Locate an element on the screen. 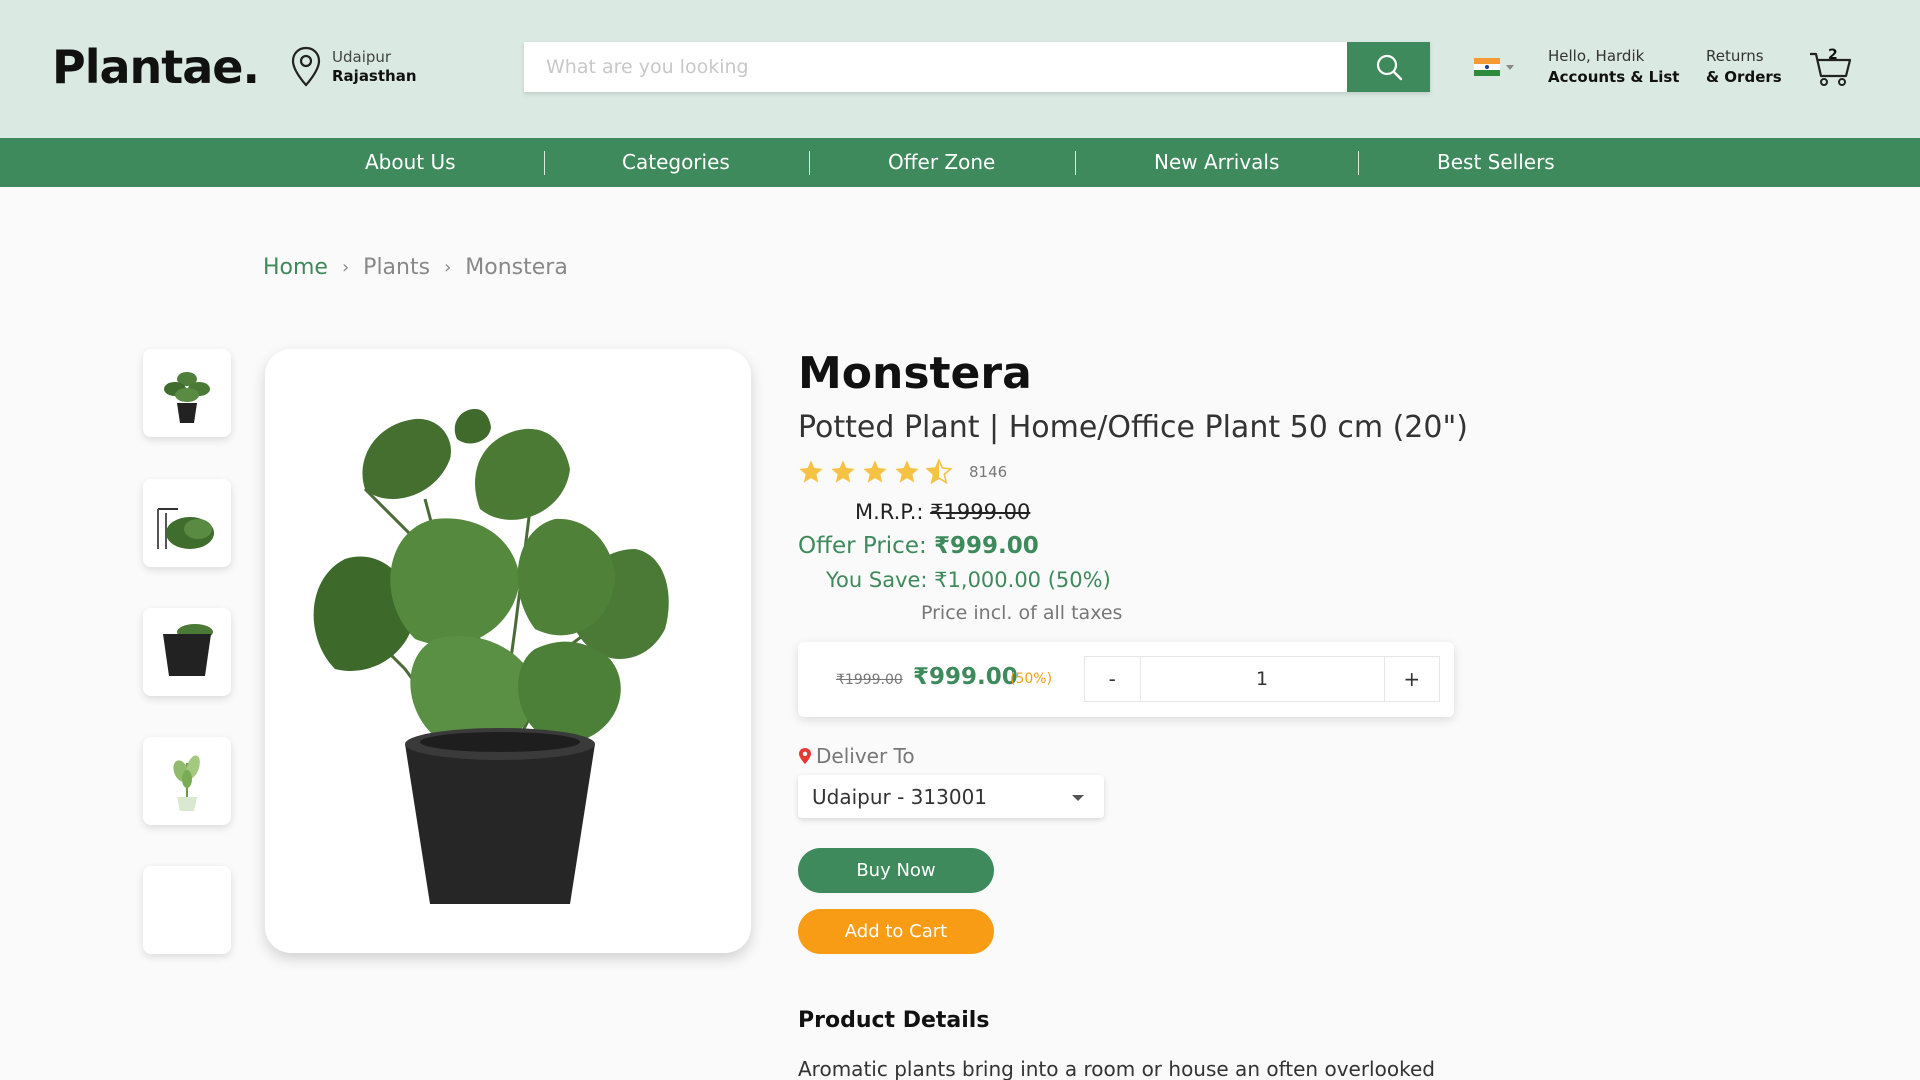  search-icon is located at coordinates (1389, 67).